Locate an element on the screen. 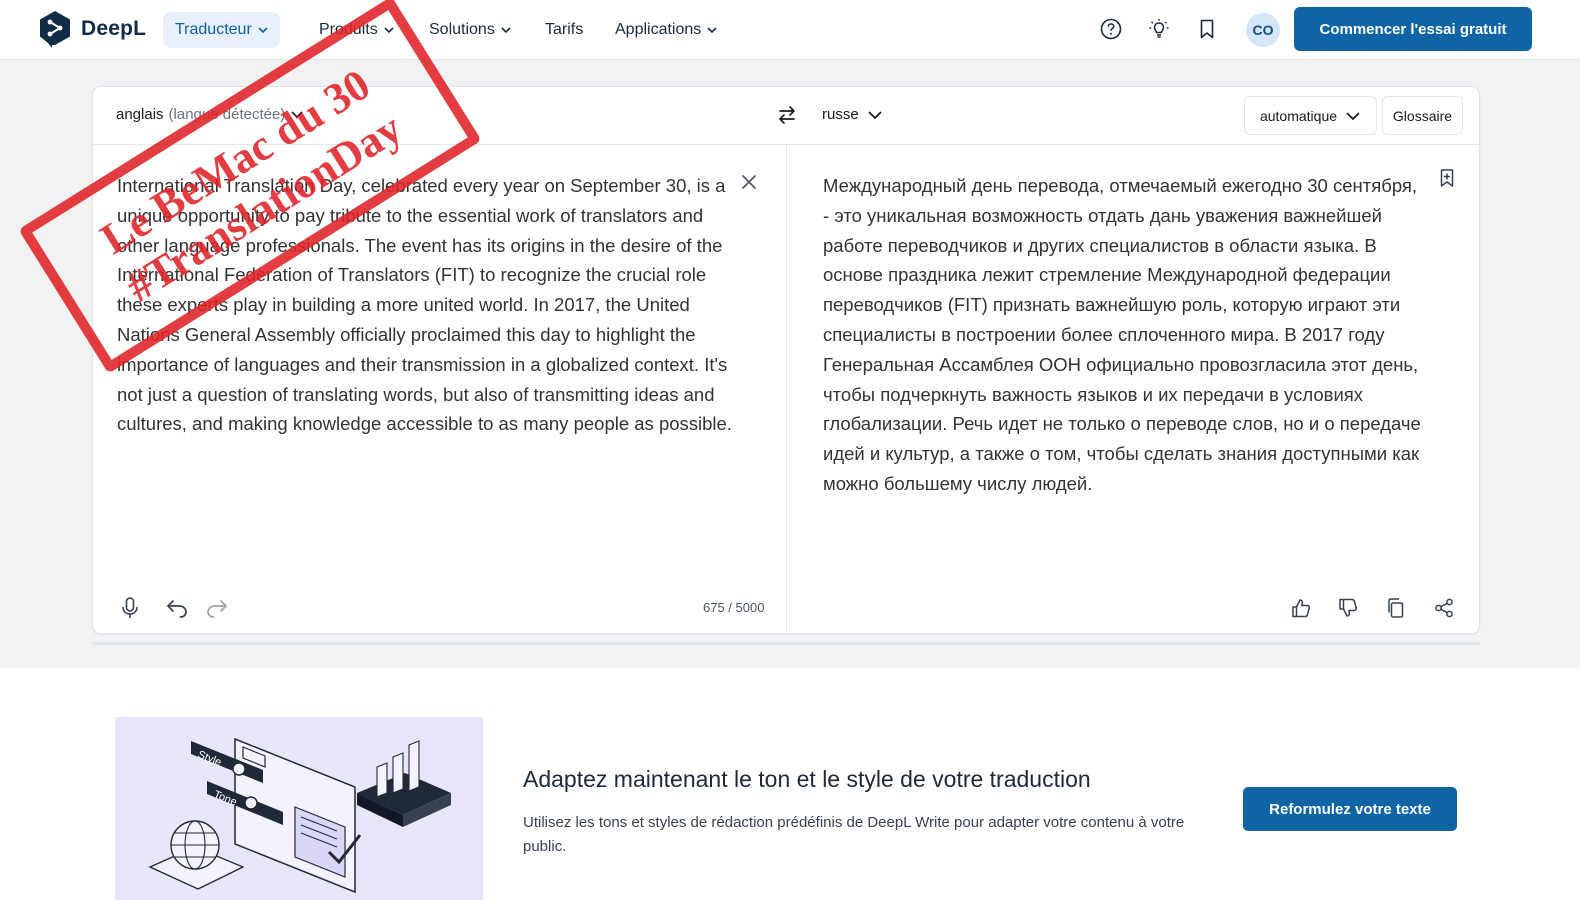 Image resolution: width=1580 pixels, height=900 pixels. clear-text-icon is located at coordinates (749, 182).